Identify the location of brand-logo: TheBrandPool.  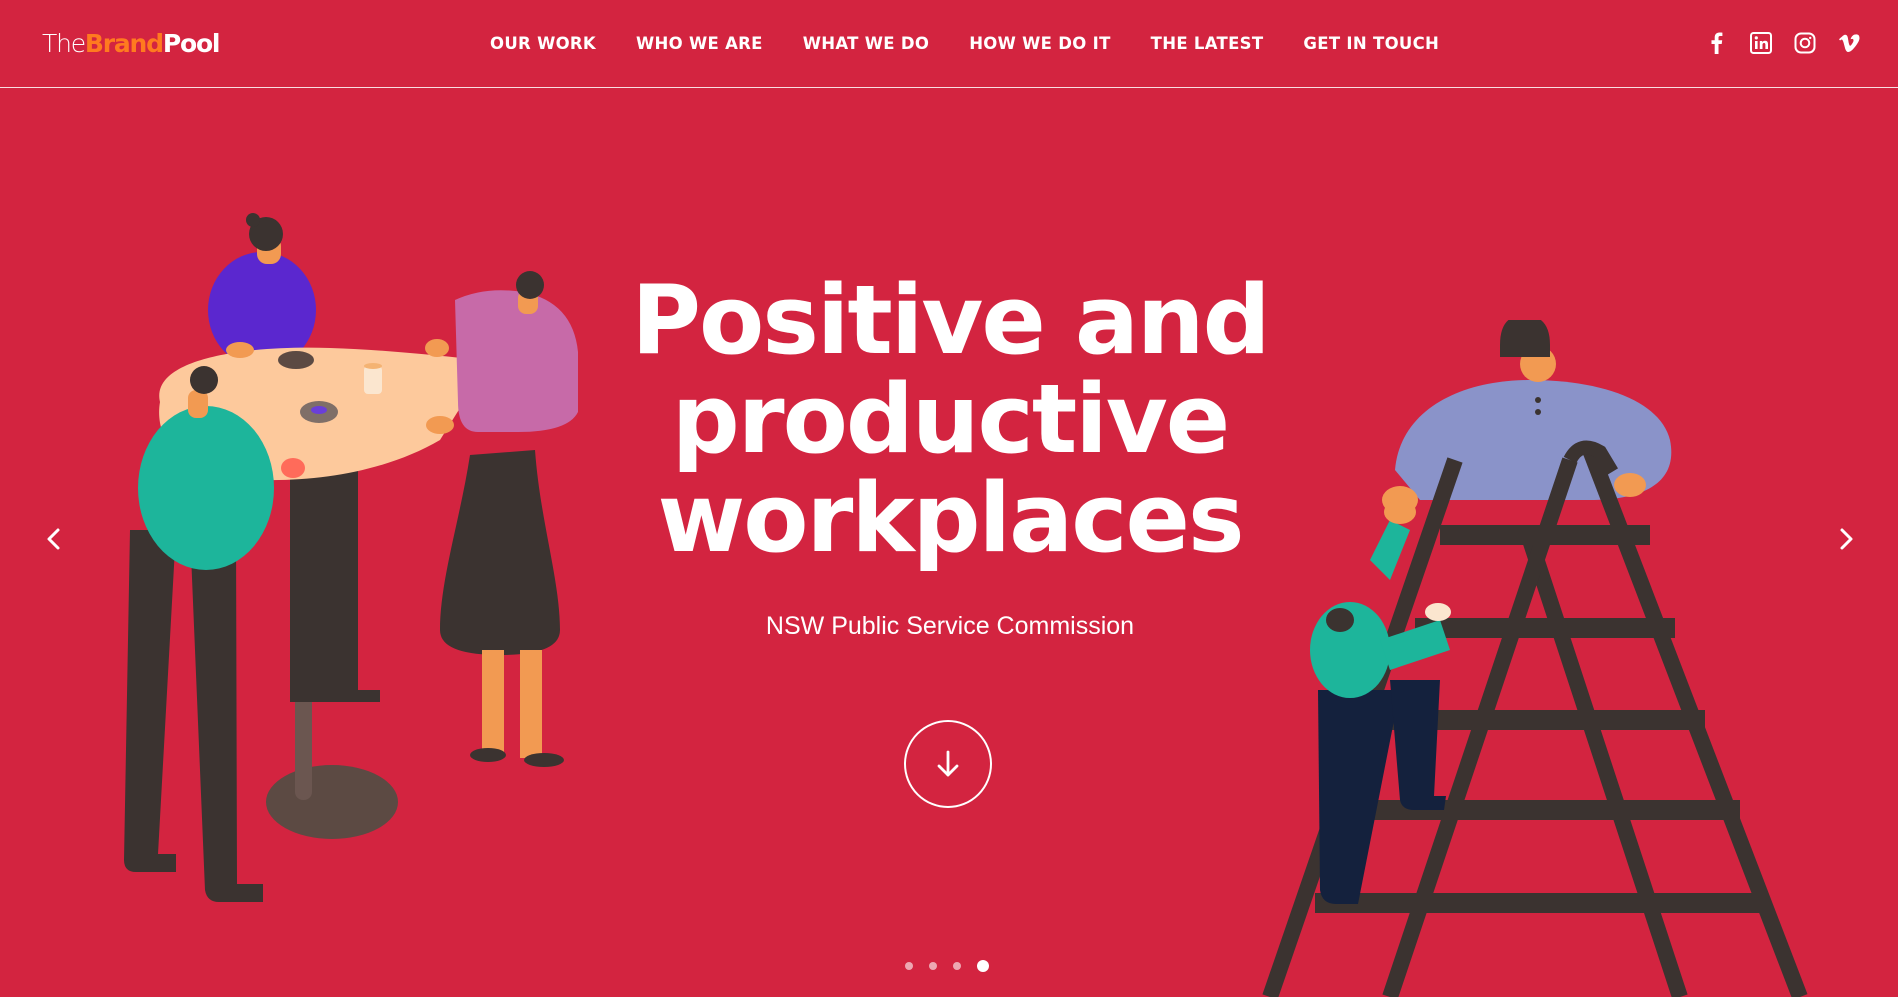
(131, 44).